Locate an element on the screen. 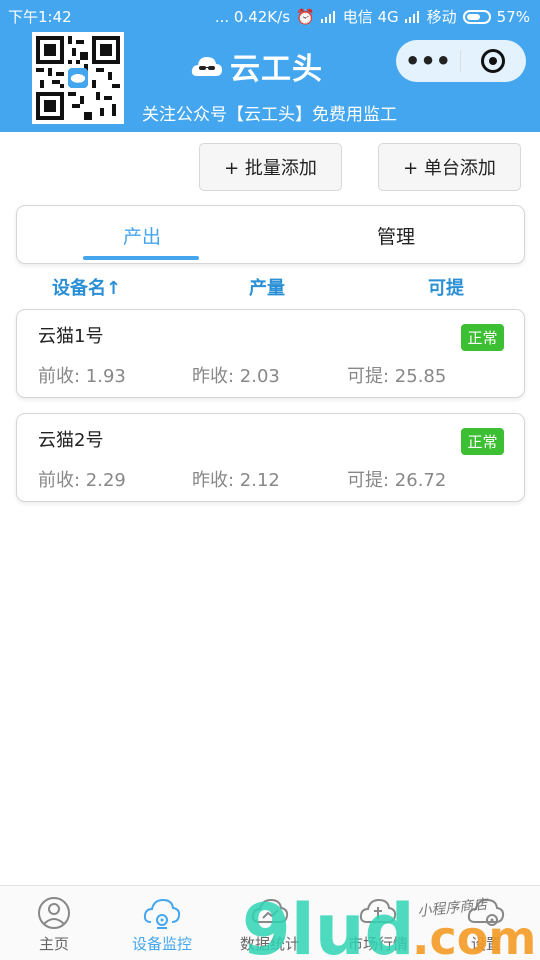  tab-manage: 管理 is located at coordinates (396, 235).